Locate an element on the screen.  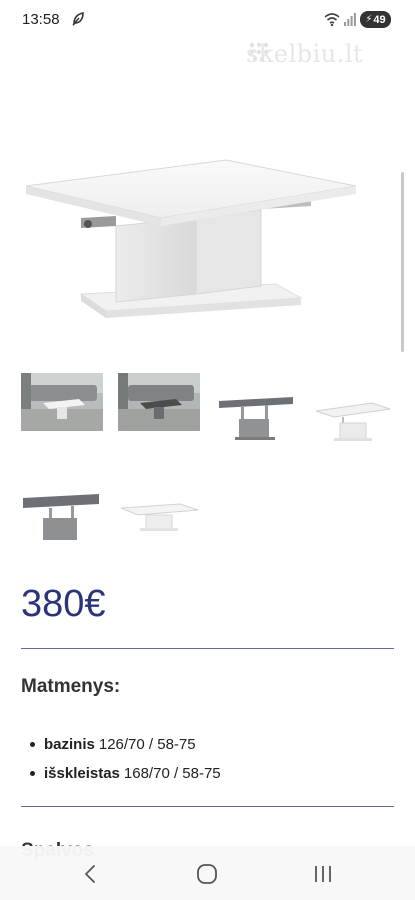
battery-icon: ⚡ 49 is located at coordinates (375, 19).